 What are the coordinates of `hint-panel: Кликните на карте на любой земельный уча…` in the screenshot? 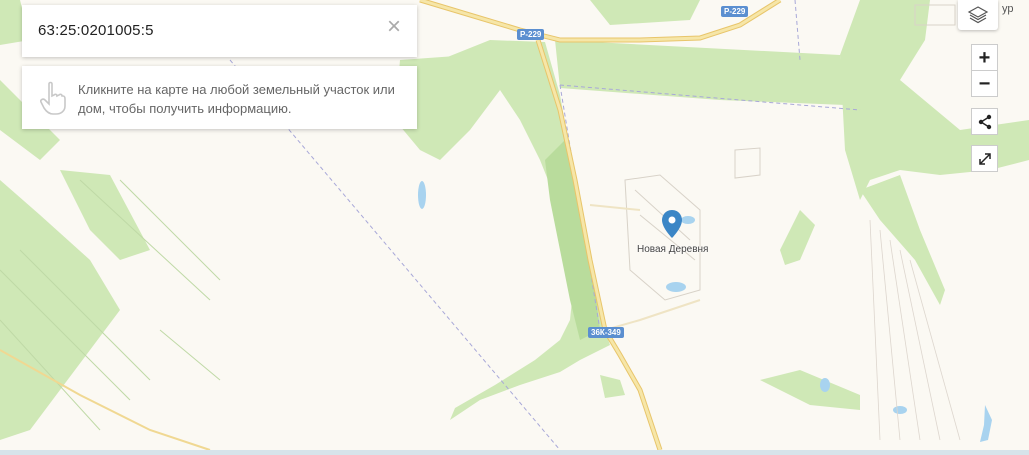 It's located at (219, 97).